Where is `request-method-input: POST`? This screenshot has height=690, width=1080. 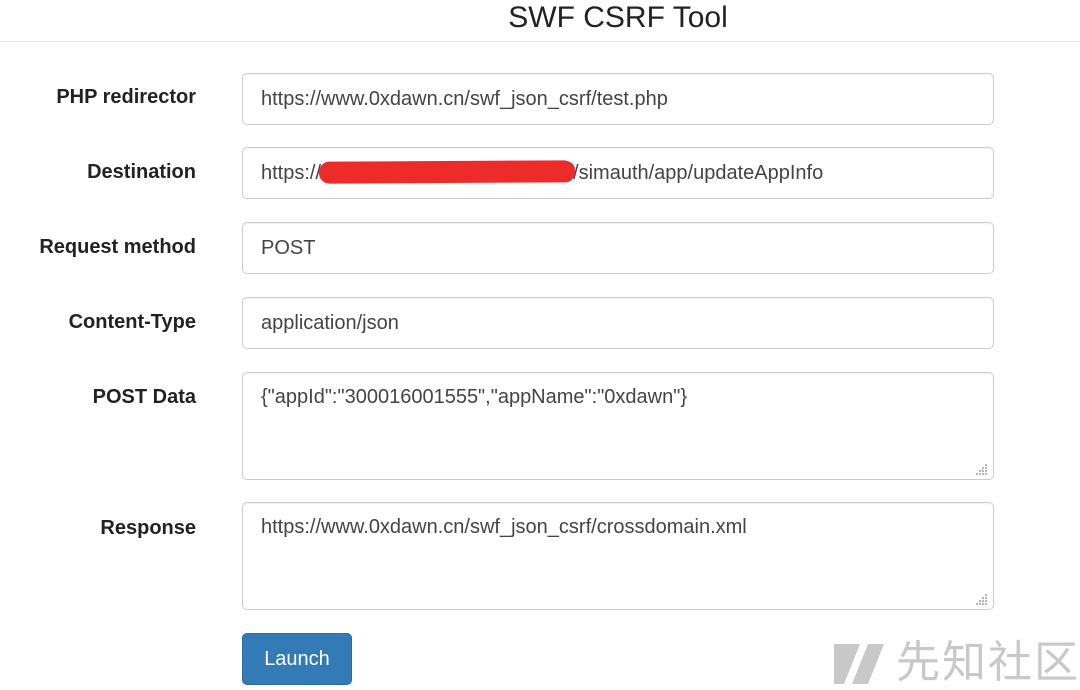 request-method-input: POST is located at coordinates (618, 248).